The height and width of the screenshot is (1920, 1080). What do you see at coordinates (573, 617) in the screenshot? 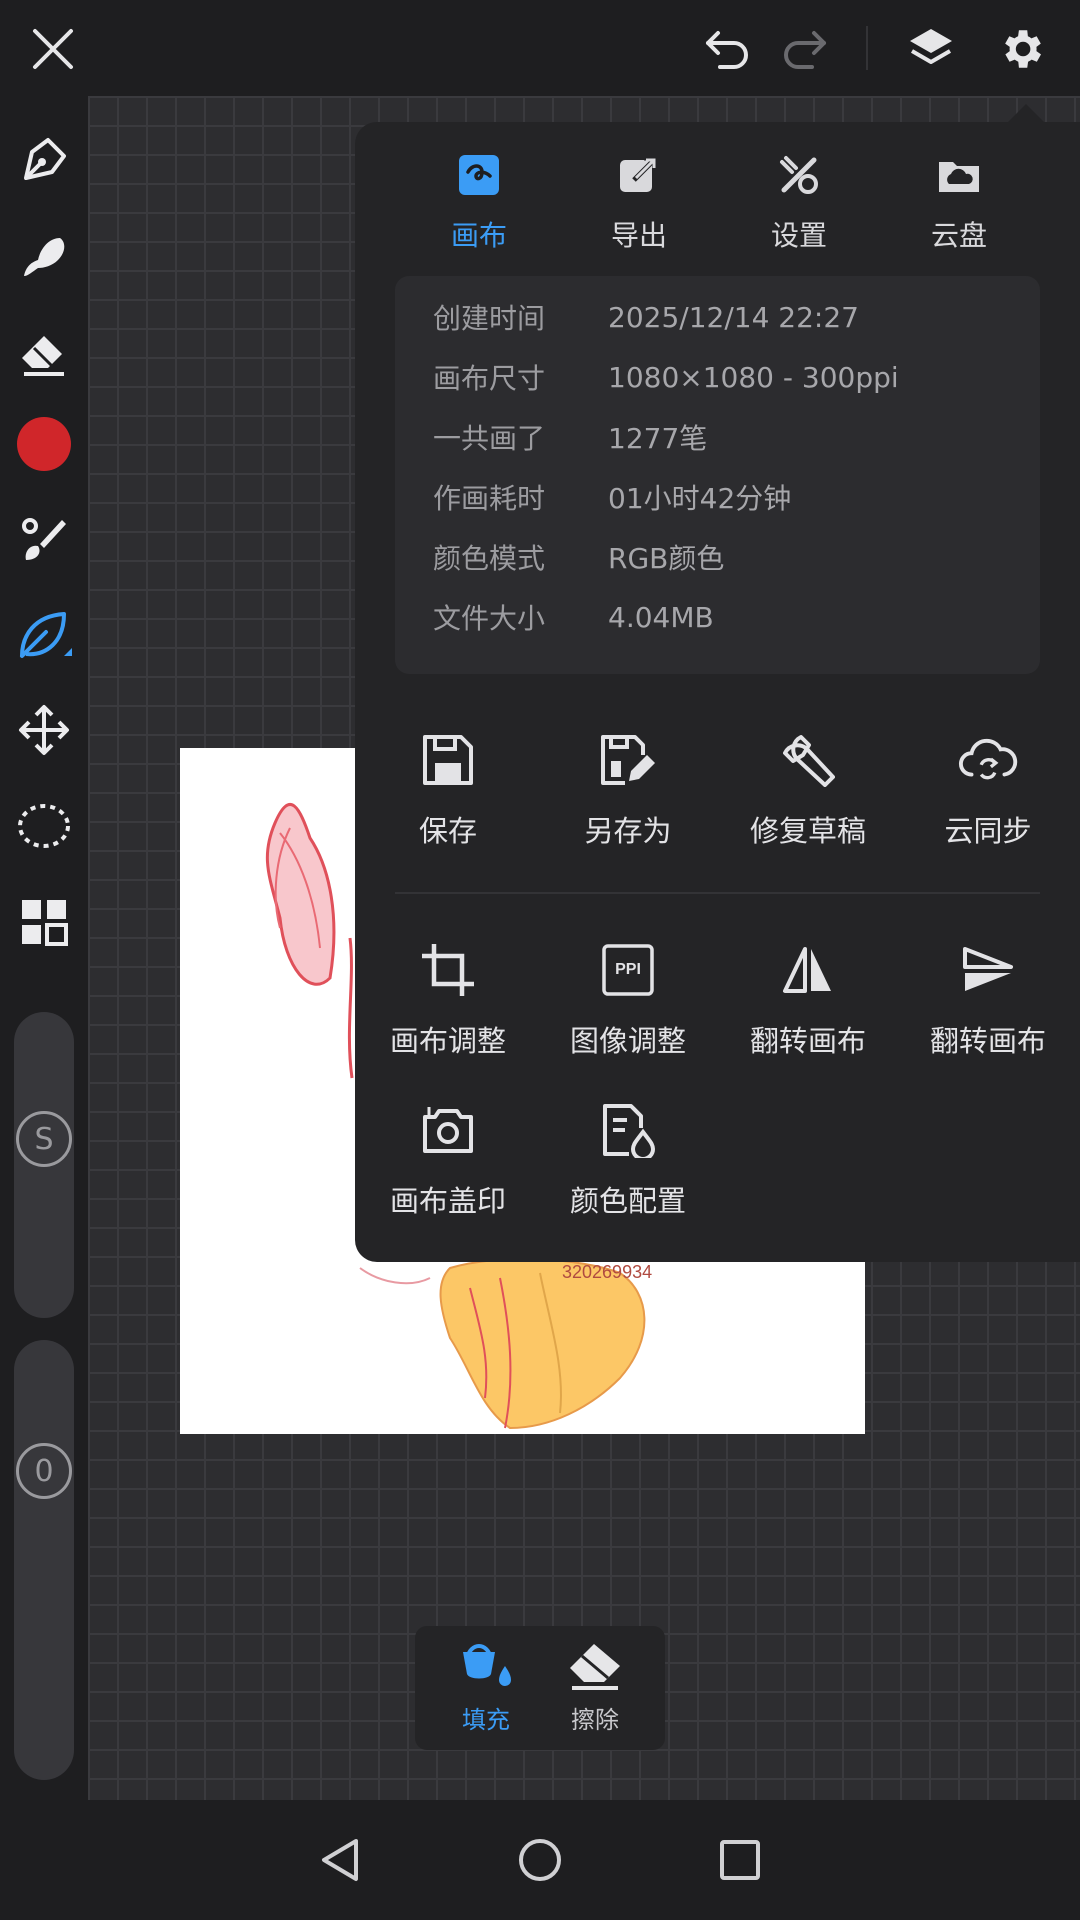
I see `info-row-file-size: 文件大小 4.04MB` at bounding box center [573, 617].